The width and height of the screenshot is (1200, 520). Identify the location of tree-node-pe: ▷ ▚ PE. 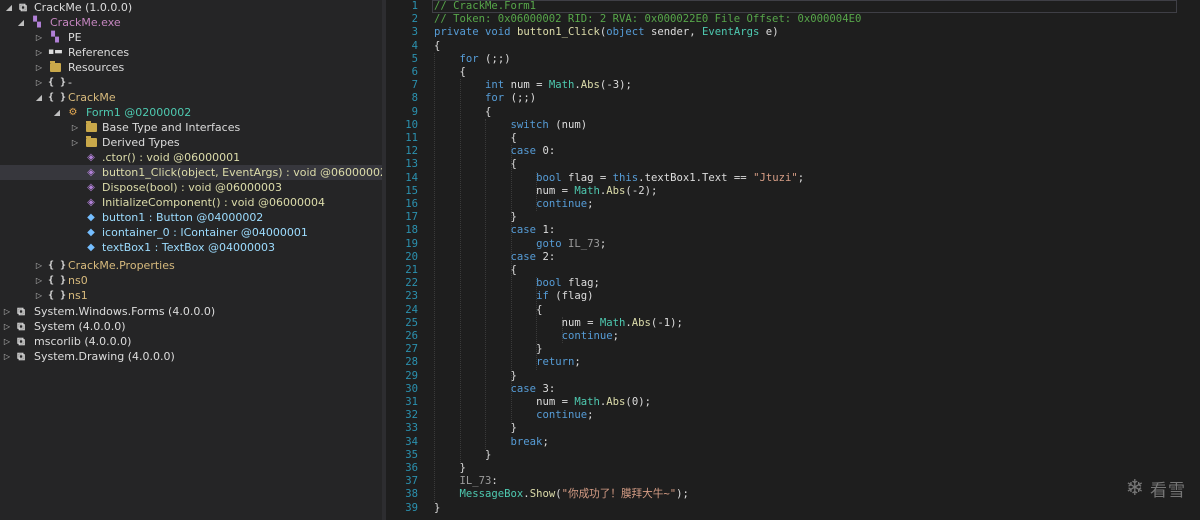
(191, 37).